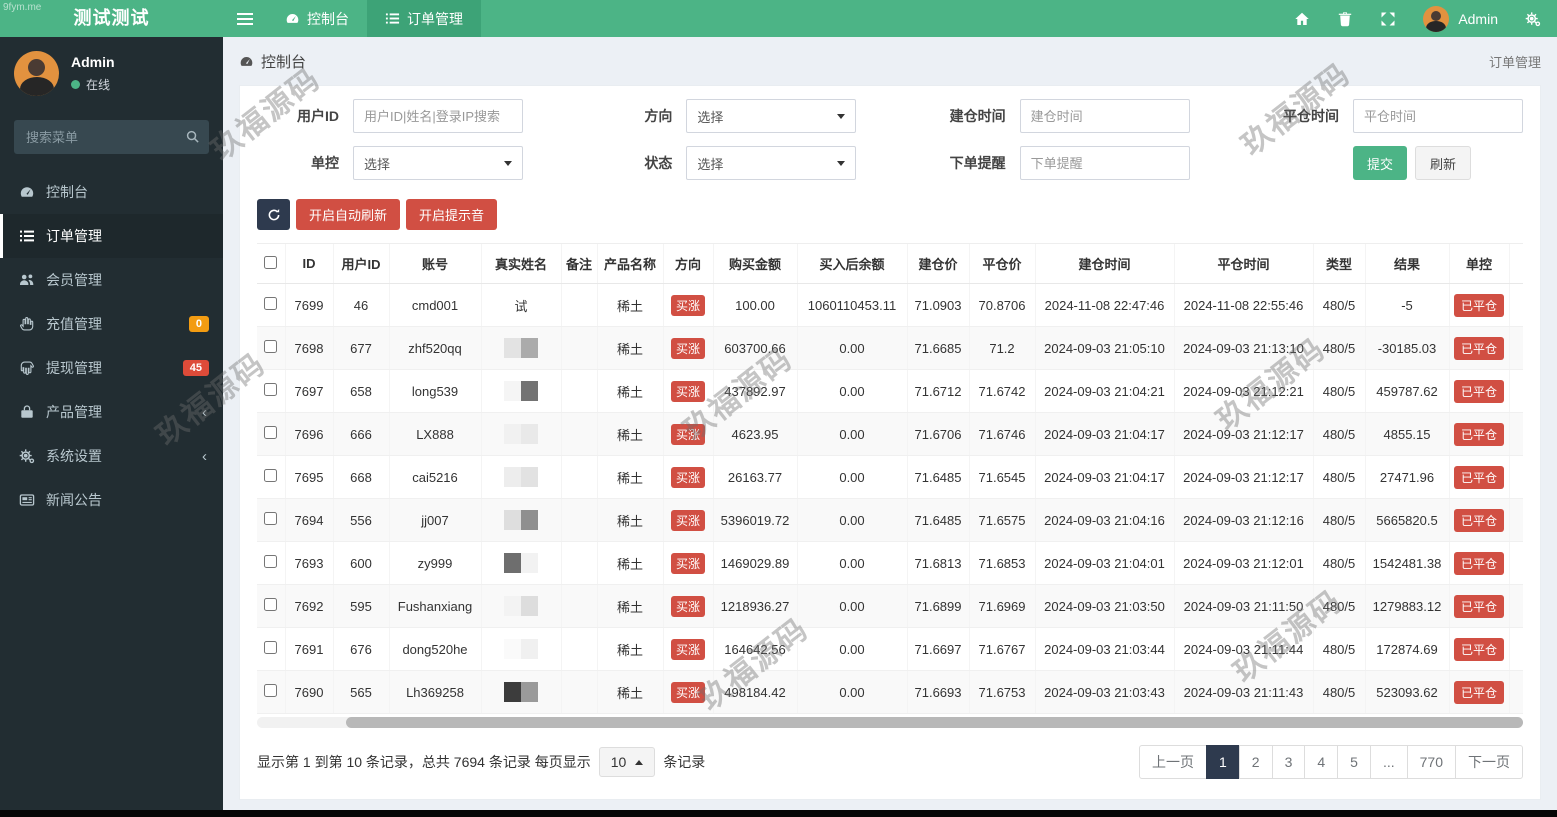 The image size is (1557, 817). I want to click on page-5: 5, so click(1354, 762).